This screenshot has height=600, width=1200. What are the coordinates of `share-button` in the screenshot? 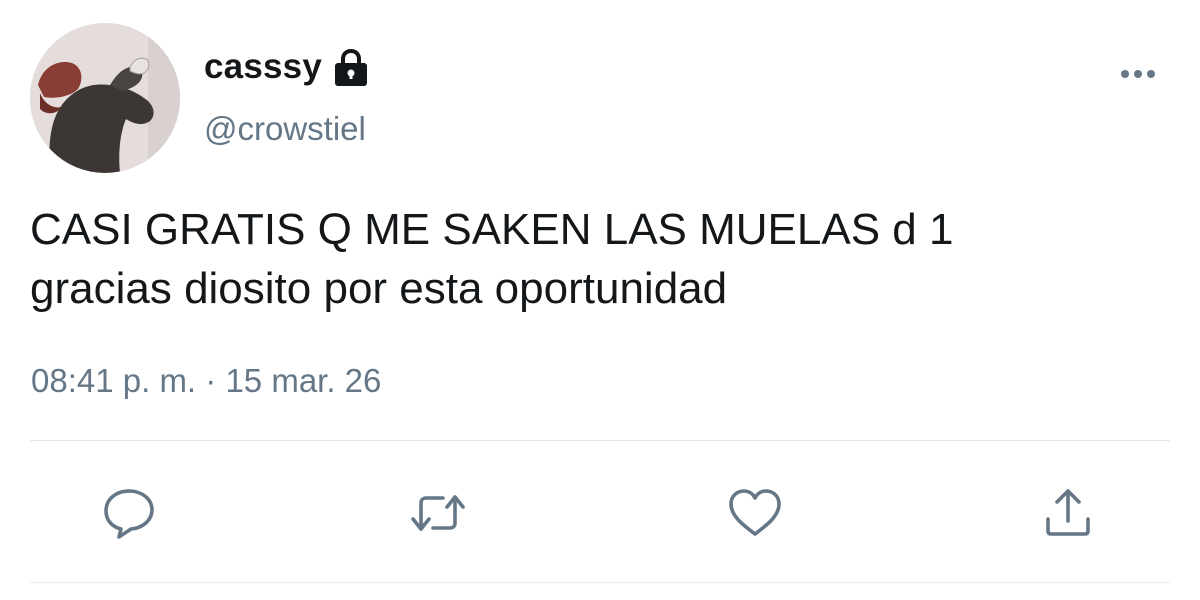 It's located at (1068, 513).